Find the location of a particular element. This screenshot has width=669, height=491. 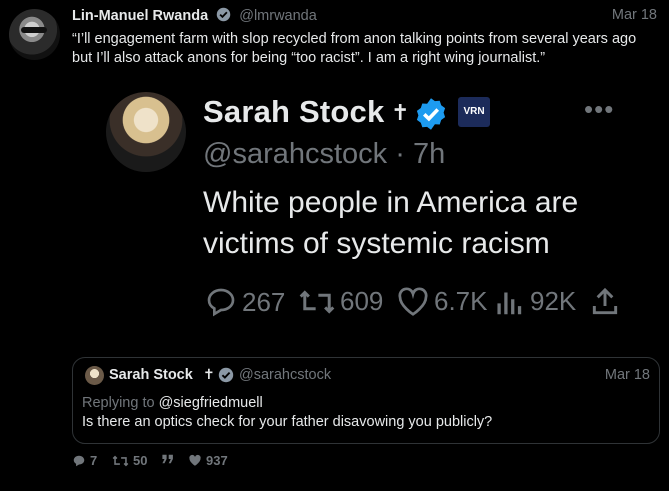

screenshot-reposts: 609 is located at coordinates (340, 301).